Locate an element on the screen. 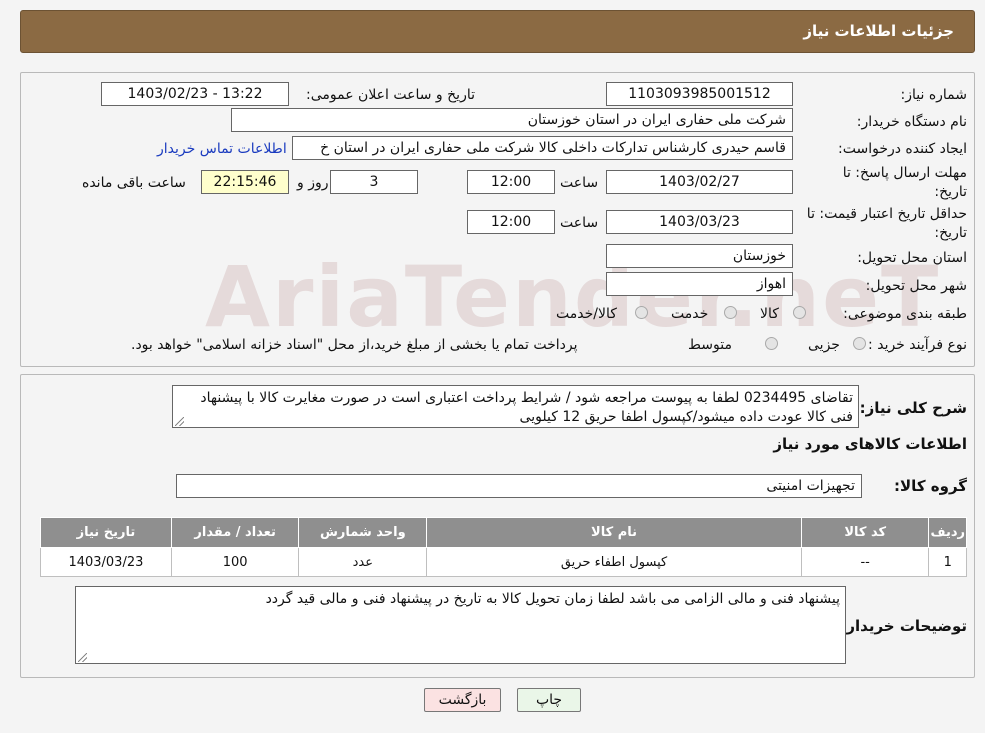  goods-info-title: اطلاعات کالاهای مورد نیاز is located at coordinates (870, 444).